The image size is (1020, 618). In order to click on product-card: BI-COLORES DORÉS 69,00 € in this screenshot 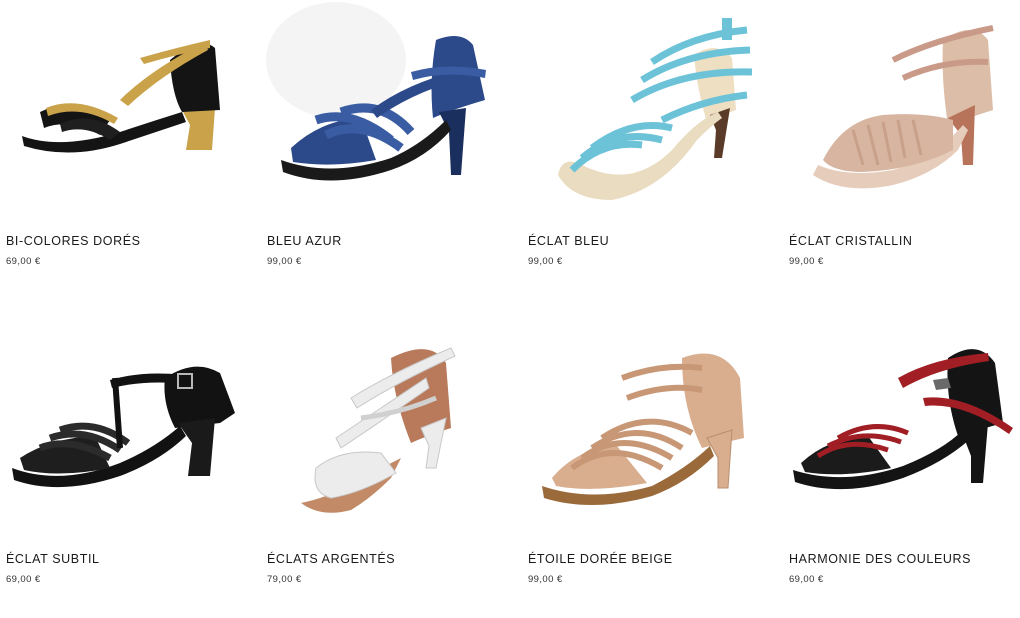, I will do `click(127, 150)`.